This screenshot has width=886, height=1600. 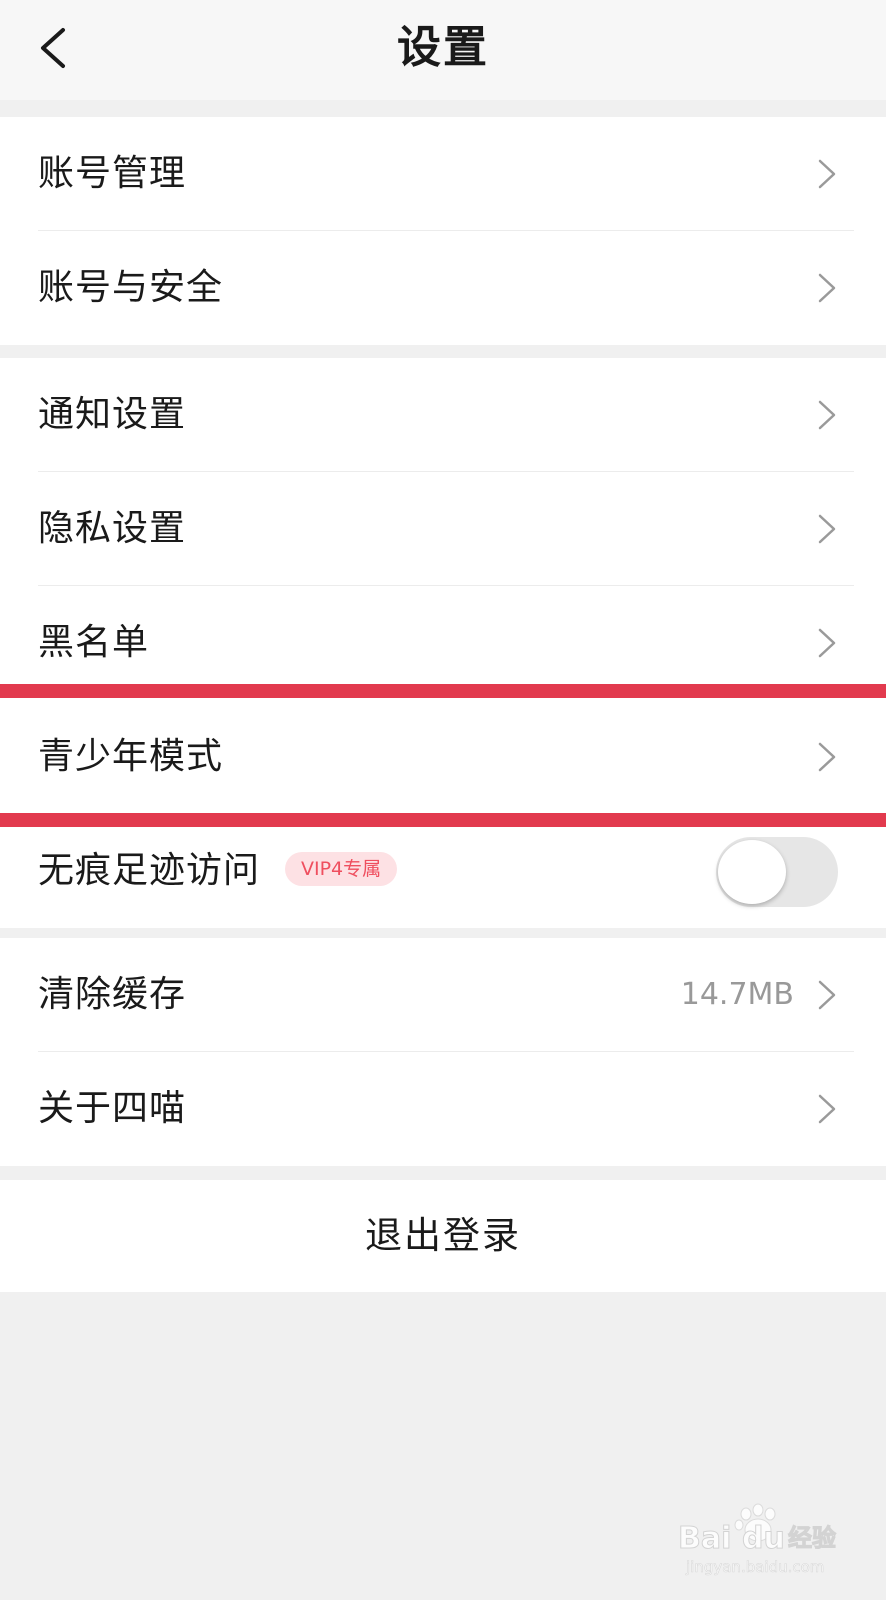 I want to click on page-title: 设置, so click(x=443, y=47).